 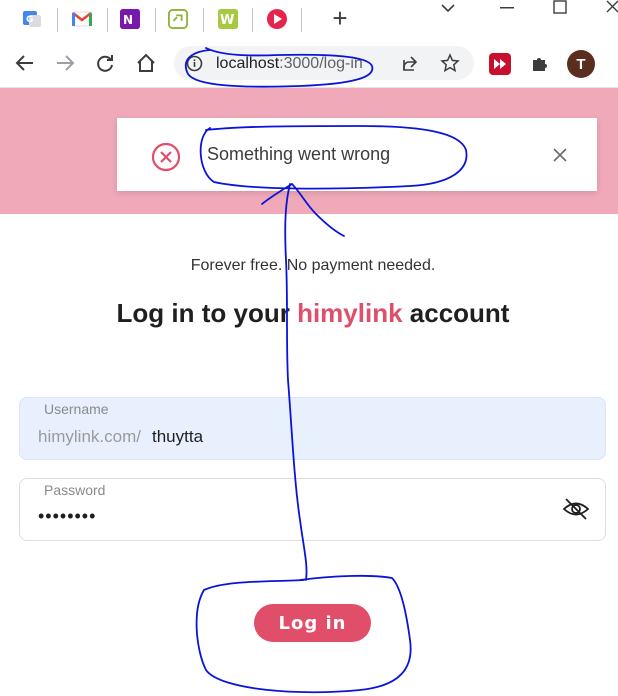 I want to click on site-info-icon, so click(x=194, y=63).